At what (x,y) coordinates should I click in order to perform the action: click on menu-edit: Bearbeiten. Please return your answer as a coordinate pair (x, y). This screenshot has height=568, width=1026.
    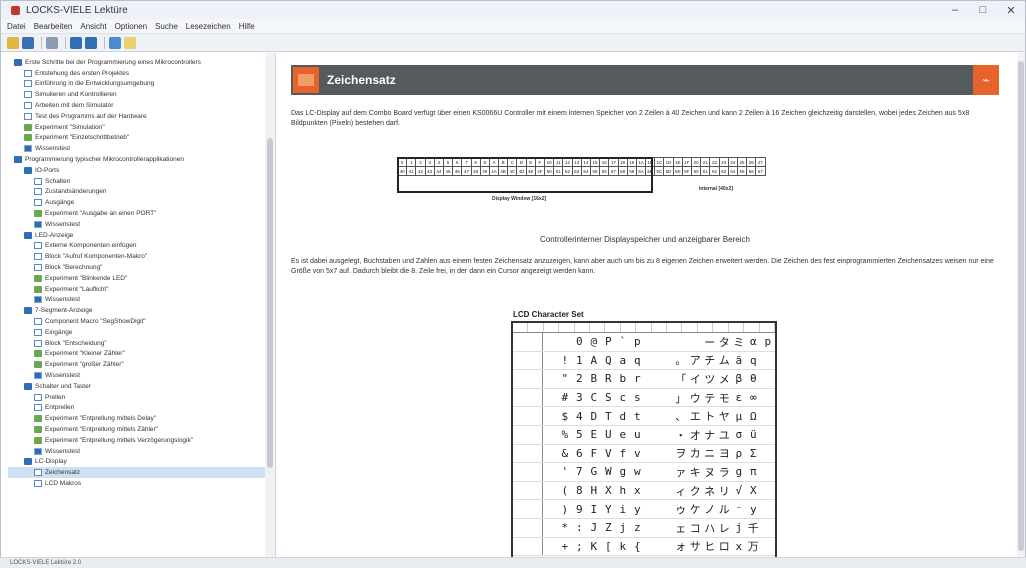
    Looking at the image, I should click on (53, 26).